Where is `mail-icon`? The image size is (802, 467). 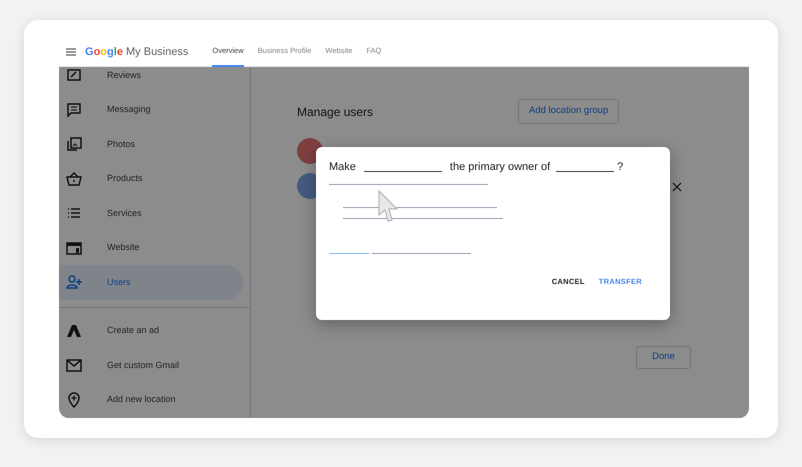
mail-icon is located at coordinates (74, 365).